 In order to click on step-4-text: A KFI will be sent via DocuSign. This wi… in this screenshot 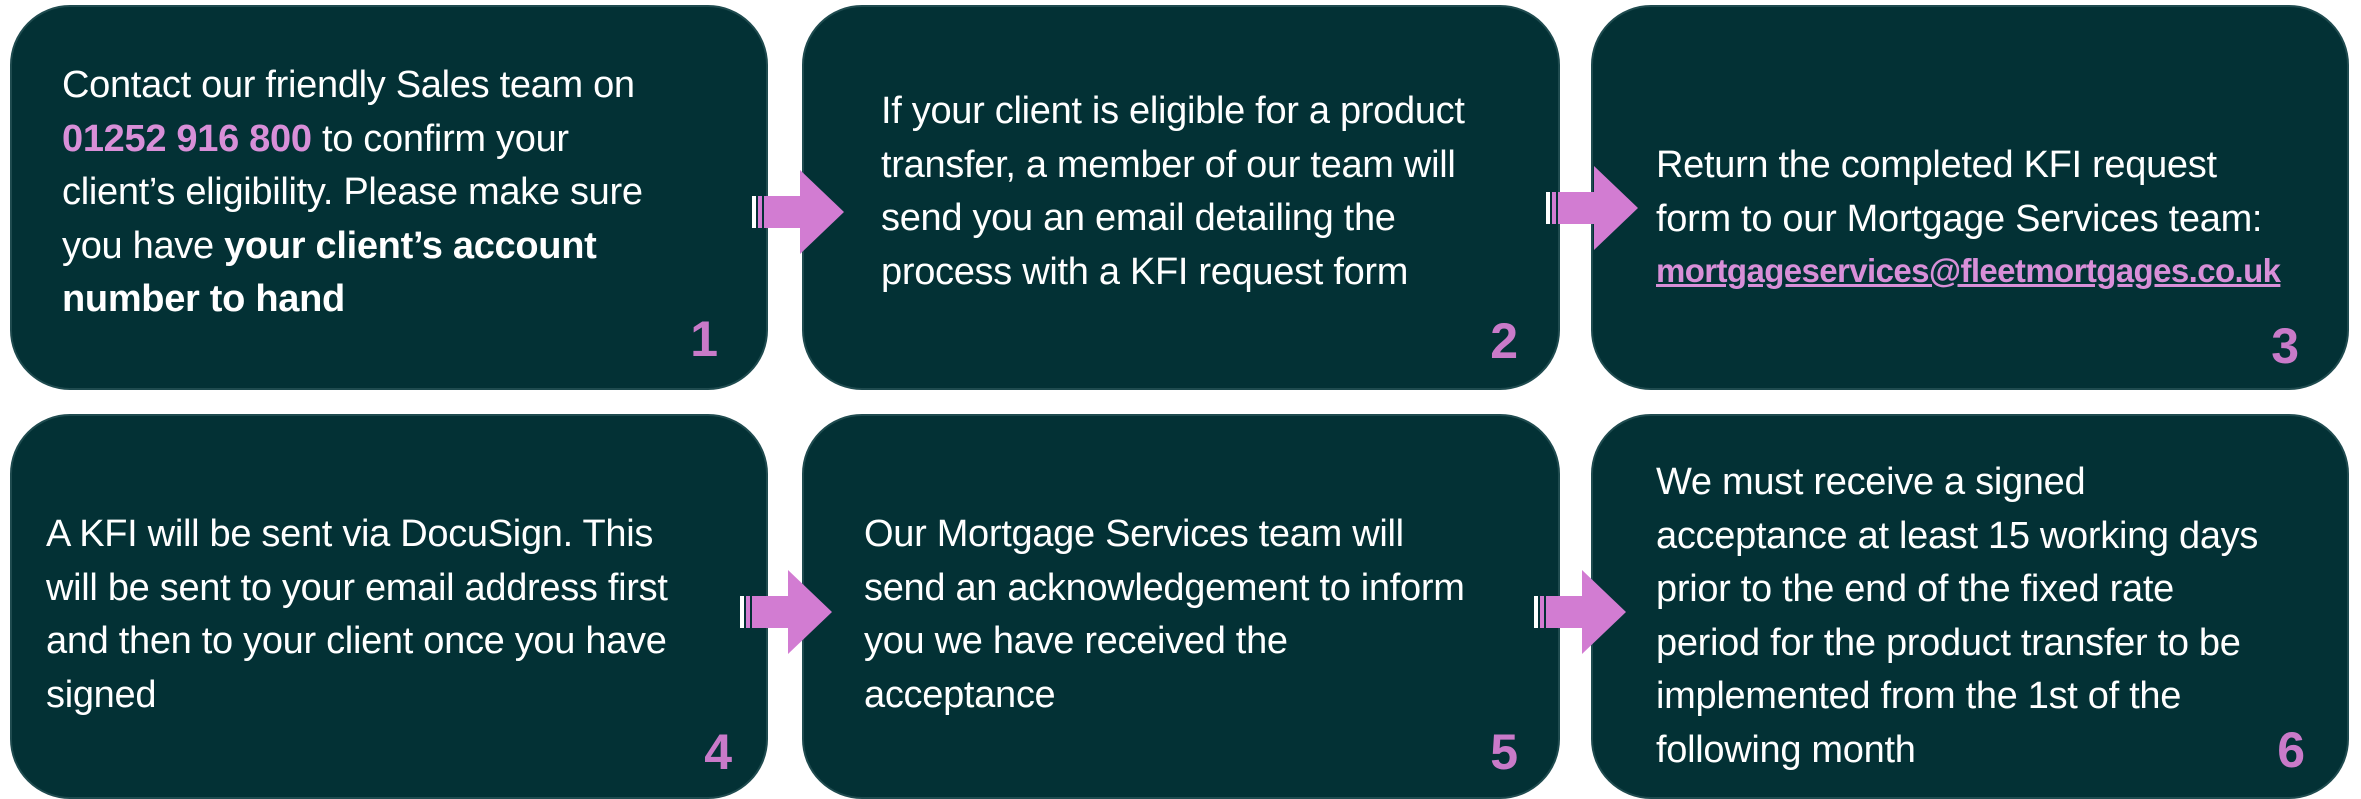, I will do `click(357, 615)`.